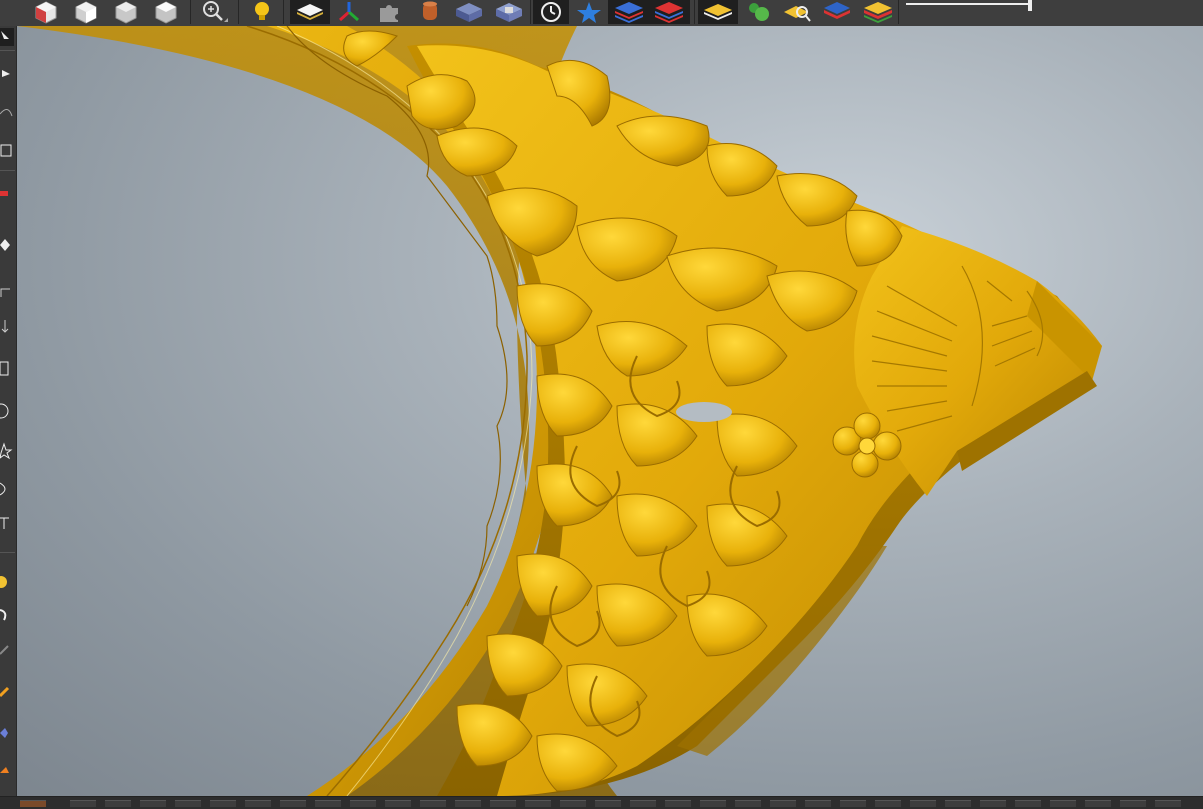 The height and width of the screenshot is (809, 1203). Describe the element at coordinates (878, 12) in the screenshot. I see `layer-stack-color-icon` at that location.